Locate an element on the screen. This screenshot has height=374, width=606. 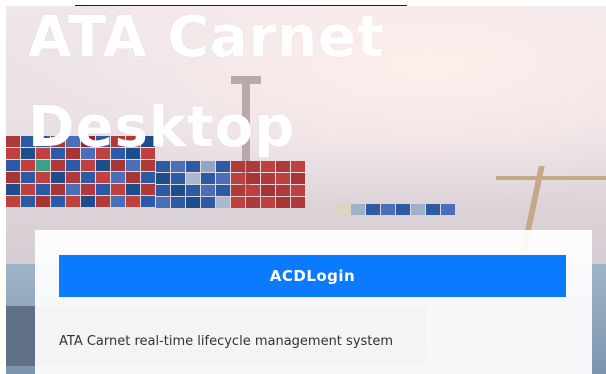
acd-login-button: ACDLogin is located at coordinates (312, 276).